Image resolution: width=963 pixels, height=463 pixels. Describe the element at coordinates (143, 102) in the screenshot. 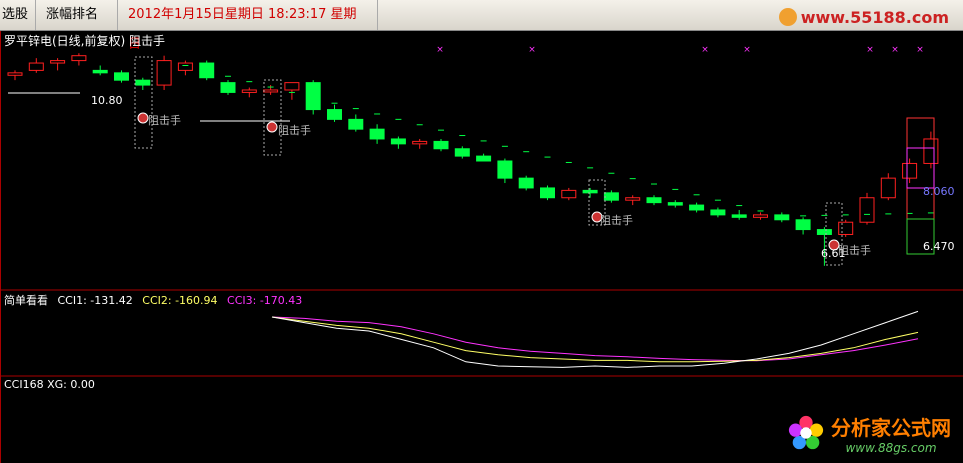

I see `signal-box` at that location.